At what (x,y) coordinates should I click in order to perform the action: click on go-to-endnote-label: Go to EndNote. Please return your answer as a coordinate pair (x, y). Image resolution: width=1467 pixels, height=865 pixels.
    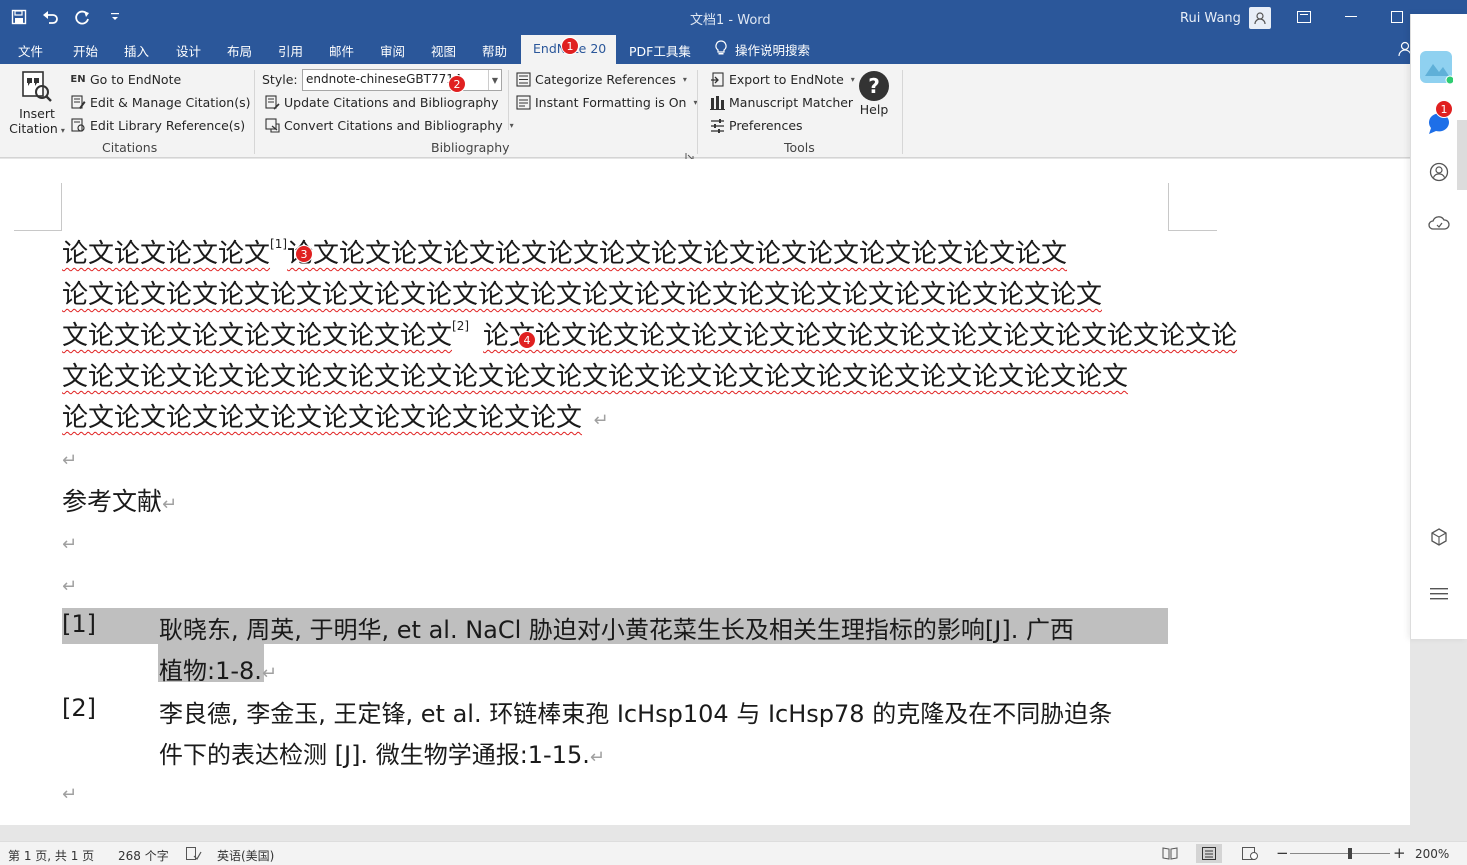
    Looking at the image, I should click on (136, 79).